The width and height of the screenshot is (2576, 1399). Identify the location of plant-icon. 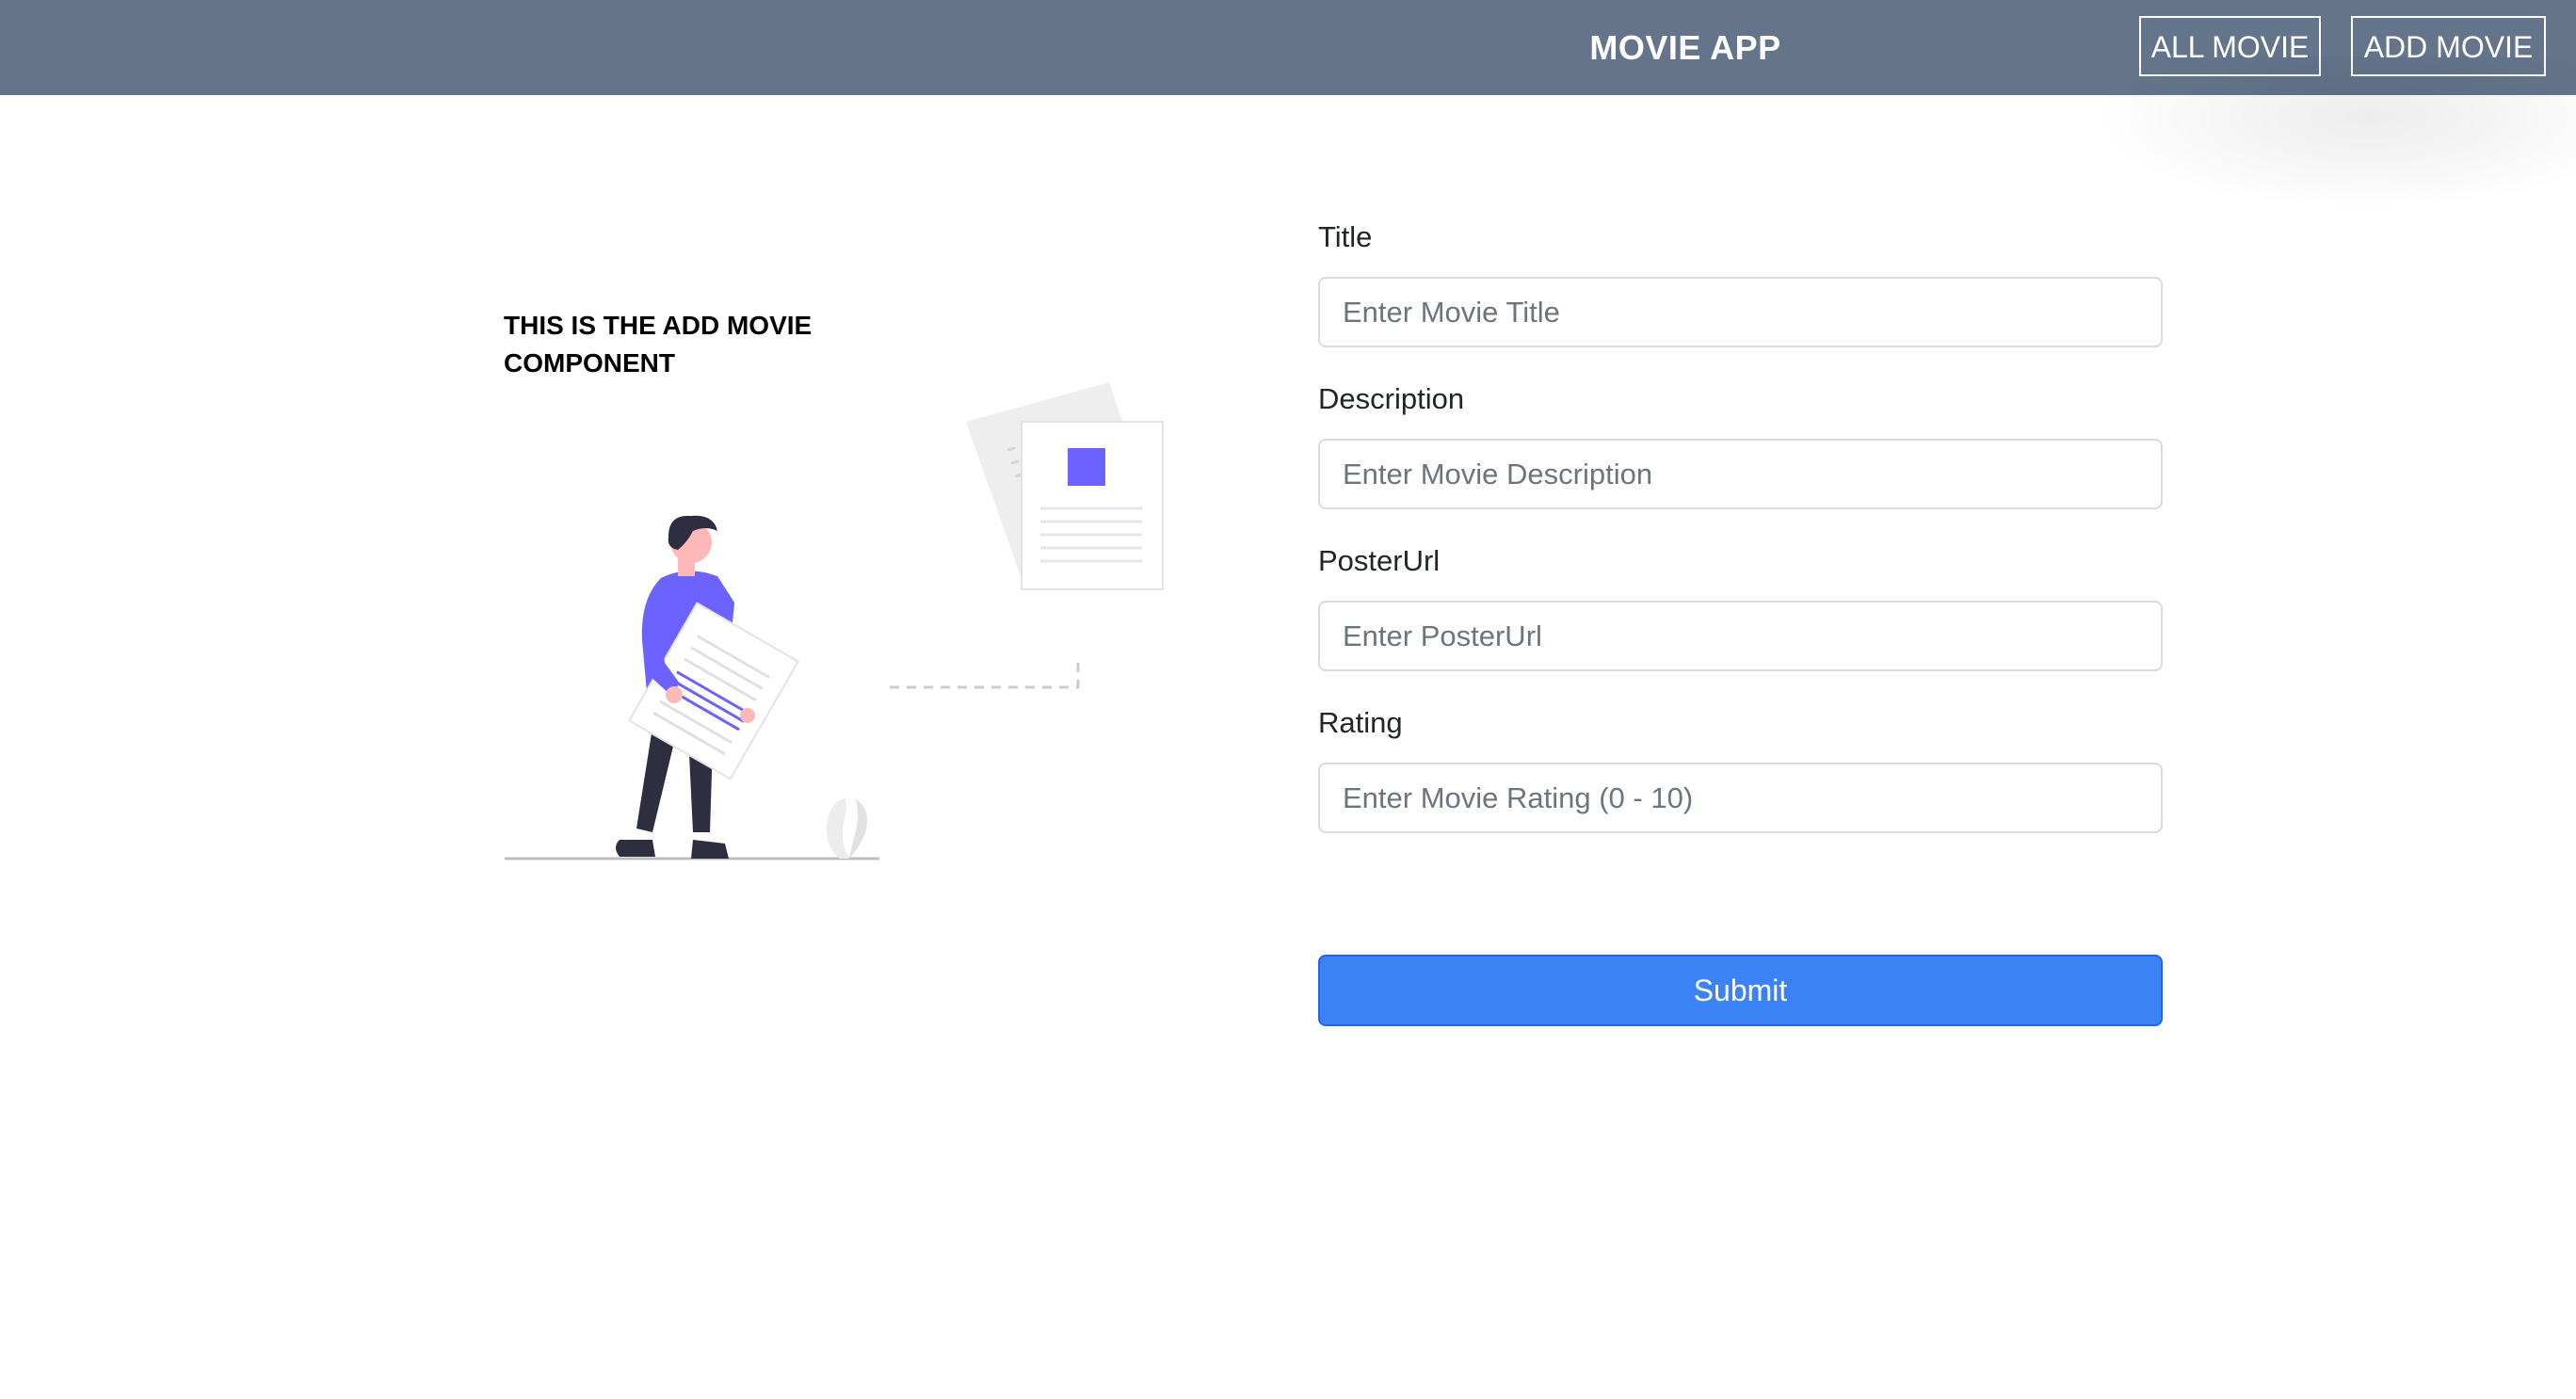
(847, 828).